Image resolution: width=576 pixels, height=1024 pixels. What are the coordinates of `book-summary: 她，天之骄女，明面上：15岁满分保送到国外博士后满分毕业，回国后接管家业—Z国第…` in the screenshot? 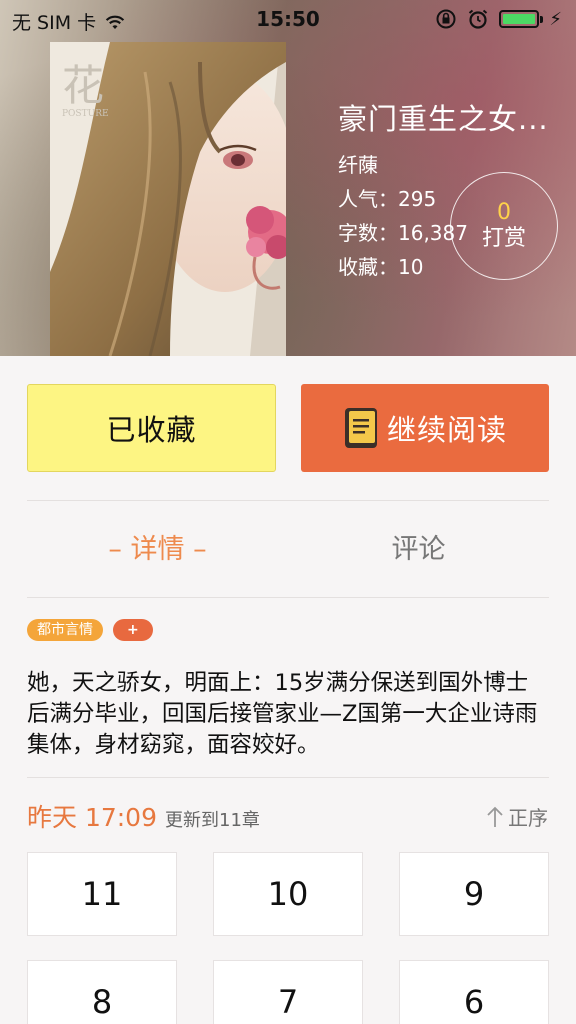 It's located at (282, 714).